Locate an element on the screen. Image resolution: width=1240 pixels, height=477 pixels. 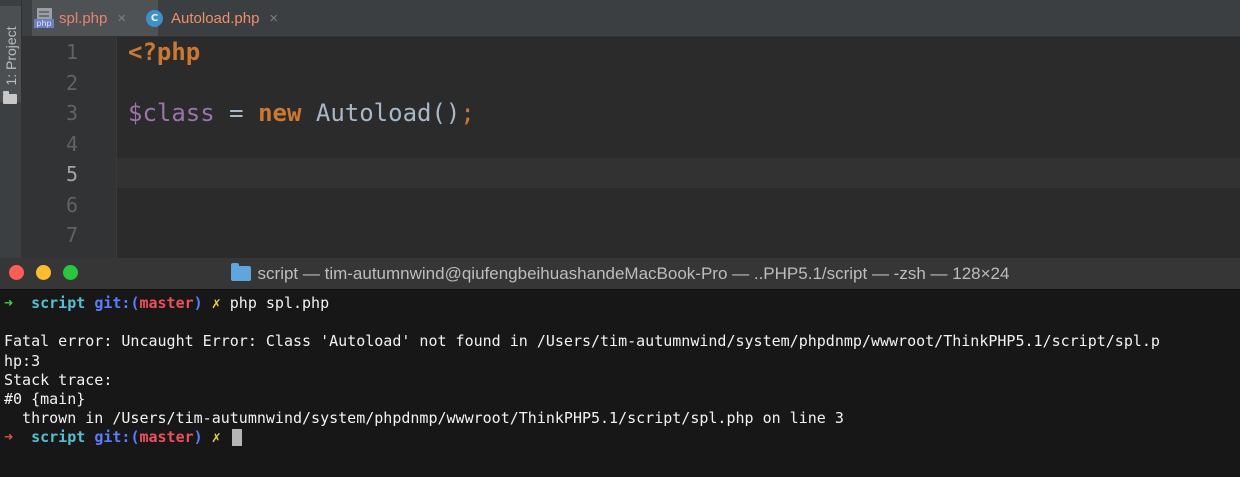
tab-autoload-php: C Autoload.php × is located at coordinates (227, 18).